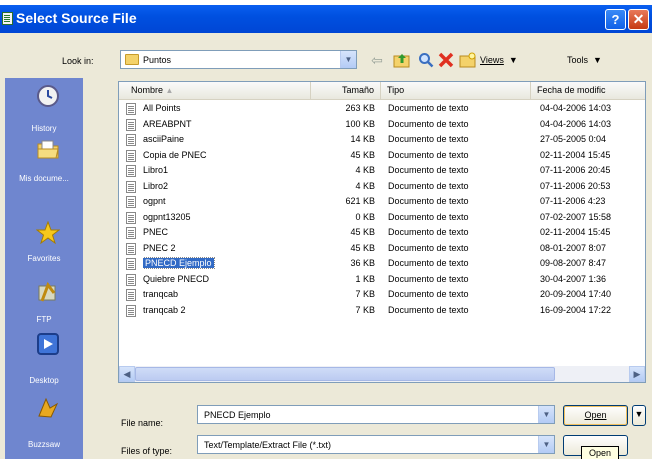 The image size is (652, 459). I want to click on file-name-text: Libro1, so click(156, 170).